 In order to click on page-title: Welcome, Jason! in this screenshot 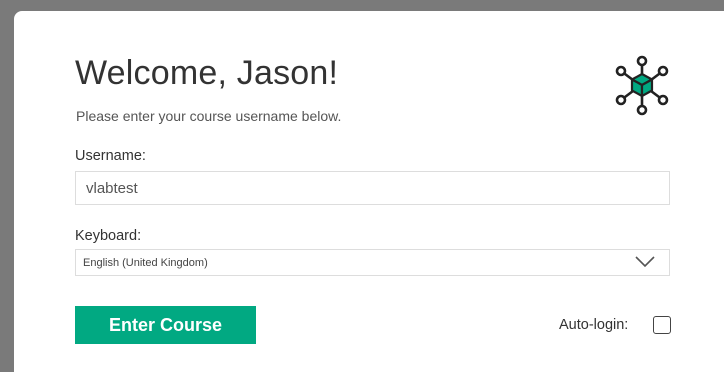, I will do `click(207, 73)`.